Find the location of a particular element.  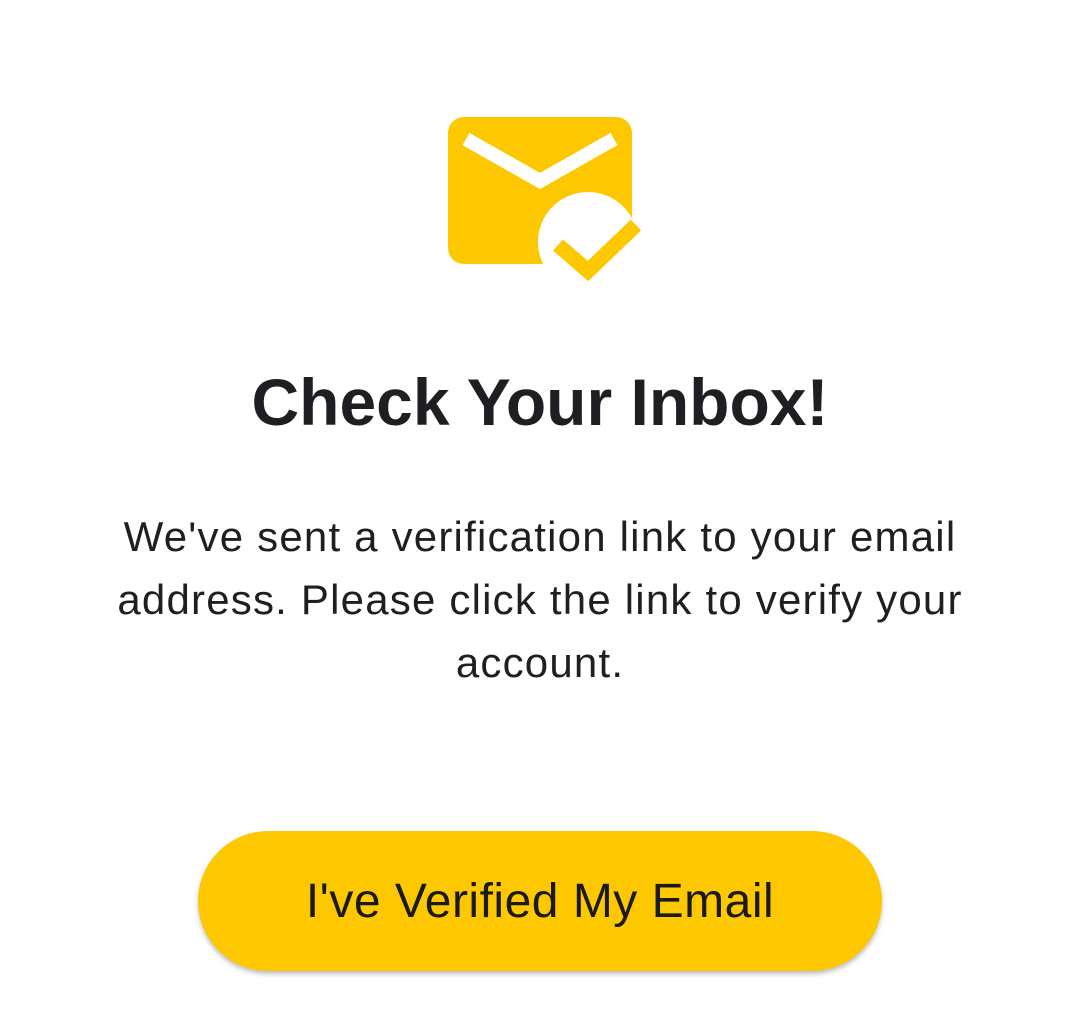

verified-email-button: I've Verified My Email is located at coordinates (540, 901).